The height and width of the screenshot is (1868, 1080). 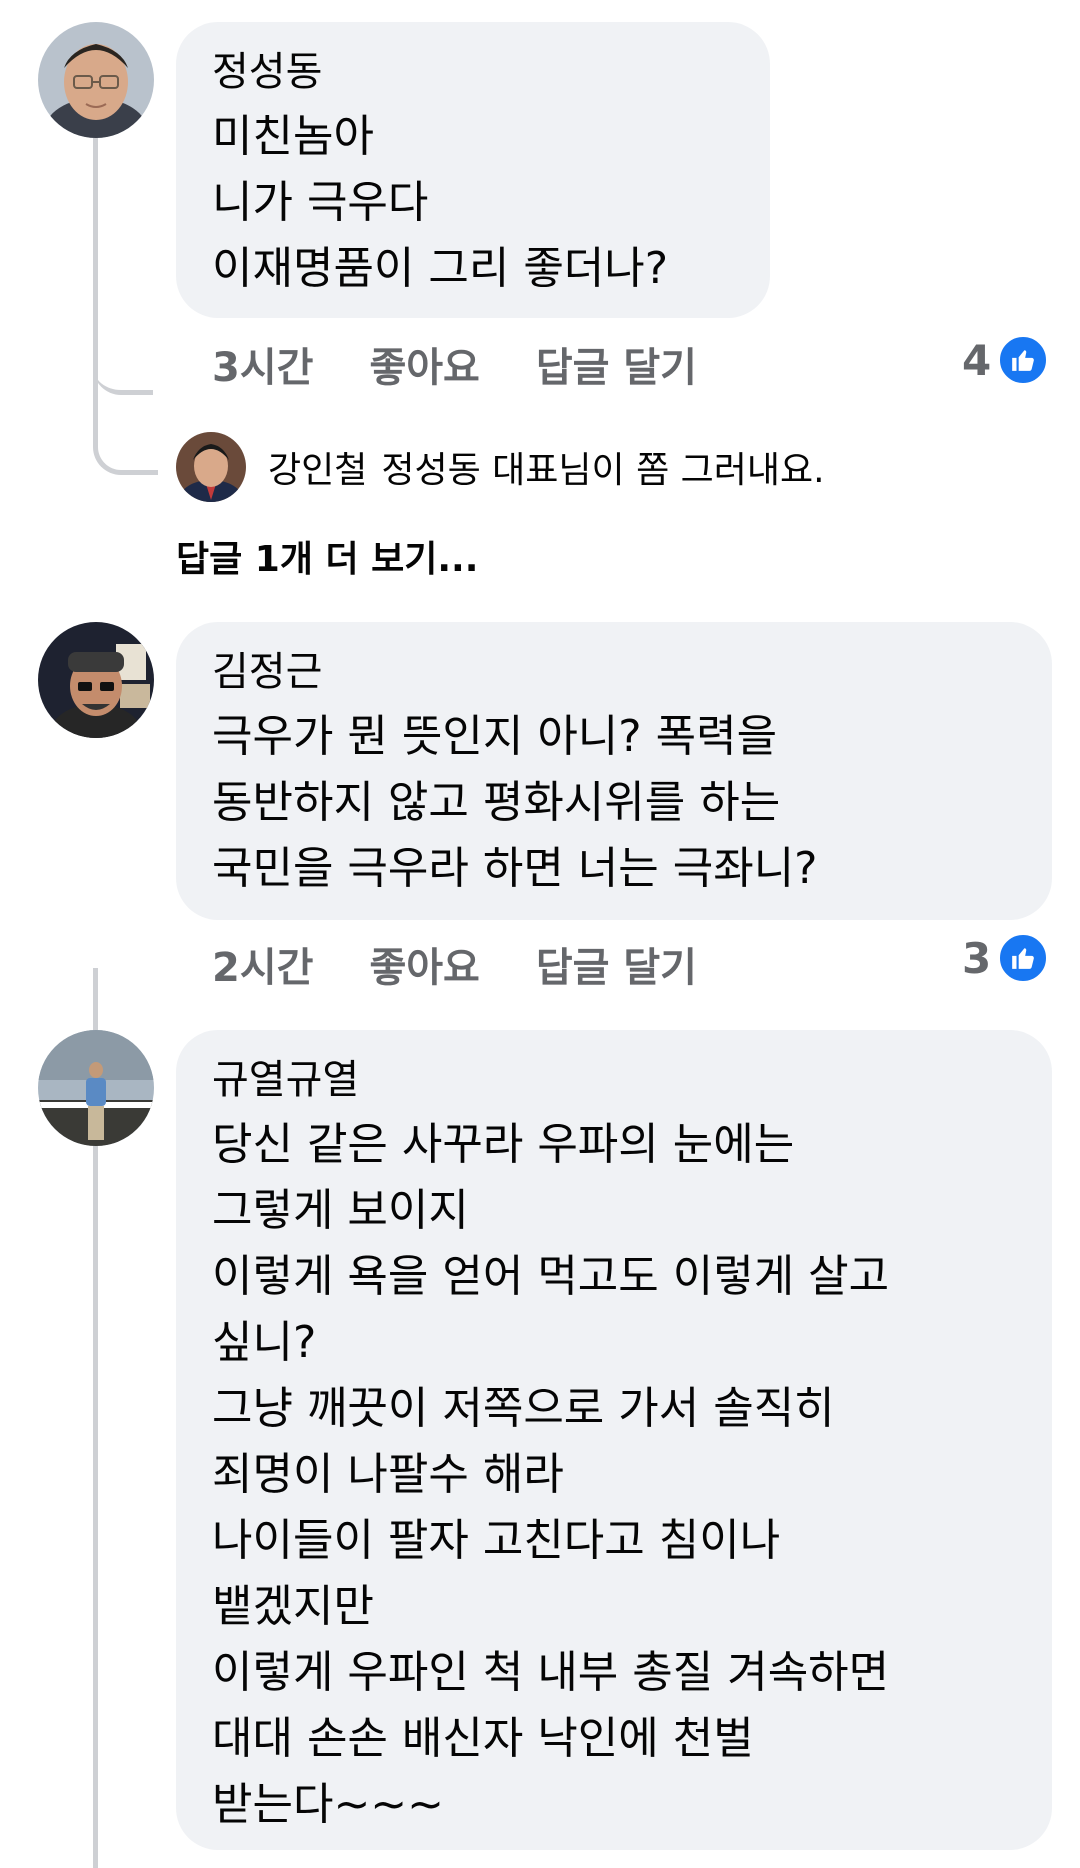 I want to click on reply-connector, so click(x=123, y=367).